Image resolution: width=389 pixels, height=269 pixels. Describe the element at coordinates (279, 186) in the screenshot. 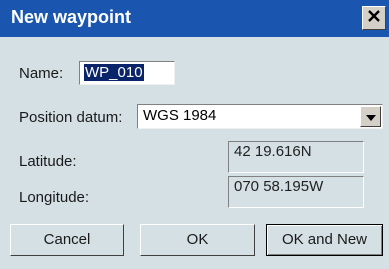

I see `longitude-value: 070 58.195W` at that location.